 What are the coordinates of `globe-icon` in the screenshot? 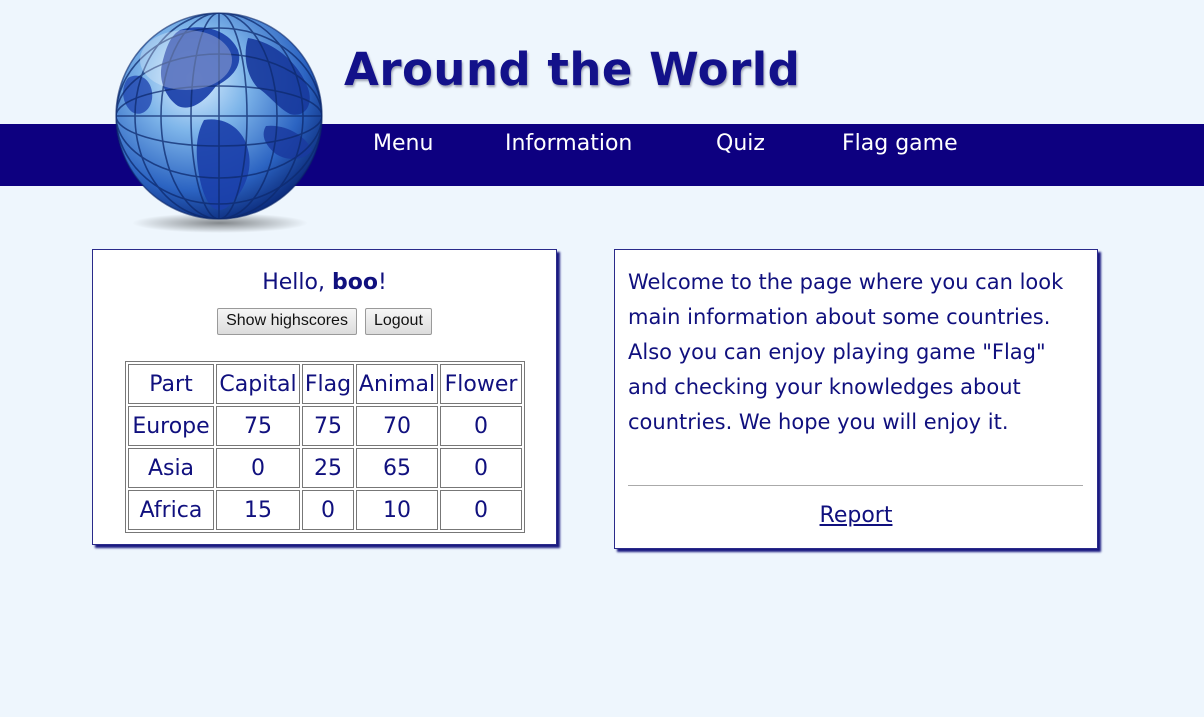 It's located at (219, 122).